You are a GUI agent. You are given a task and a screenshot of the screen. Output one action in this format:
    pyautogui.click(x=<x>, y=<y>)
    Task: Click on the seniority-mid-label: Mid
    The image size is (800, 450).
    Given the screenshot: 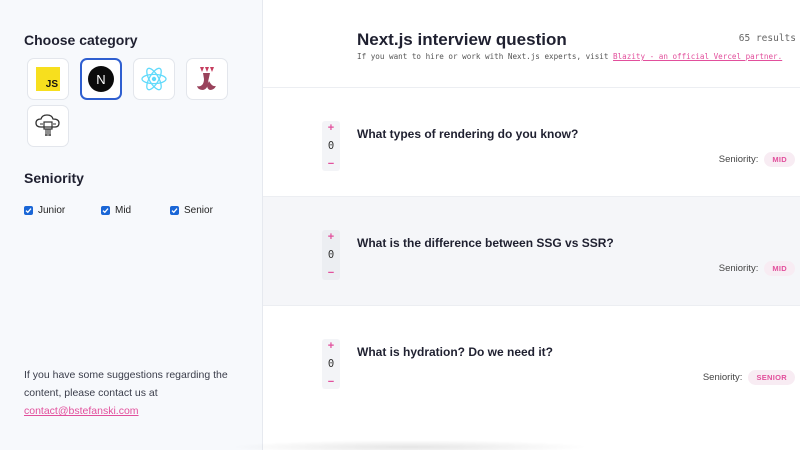 What is the action you would take?
    pyautogui.click(x=123, y=210)
    